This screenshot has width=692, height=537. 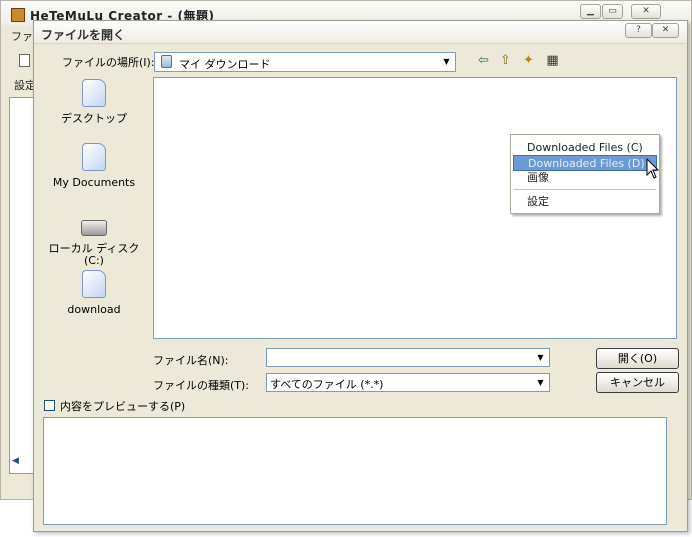 I want to click on place-download-label: download, so click(x=94, y=309).